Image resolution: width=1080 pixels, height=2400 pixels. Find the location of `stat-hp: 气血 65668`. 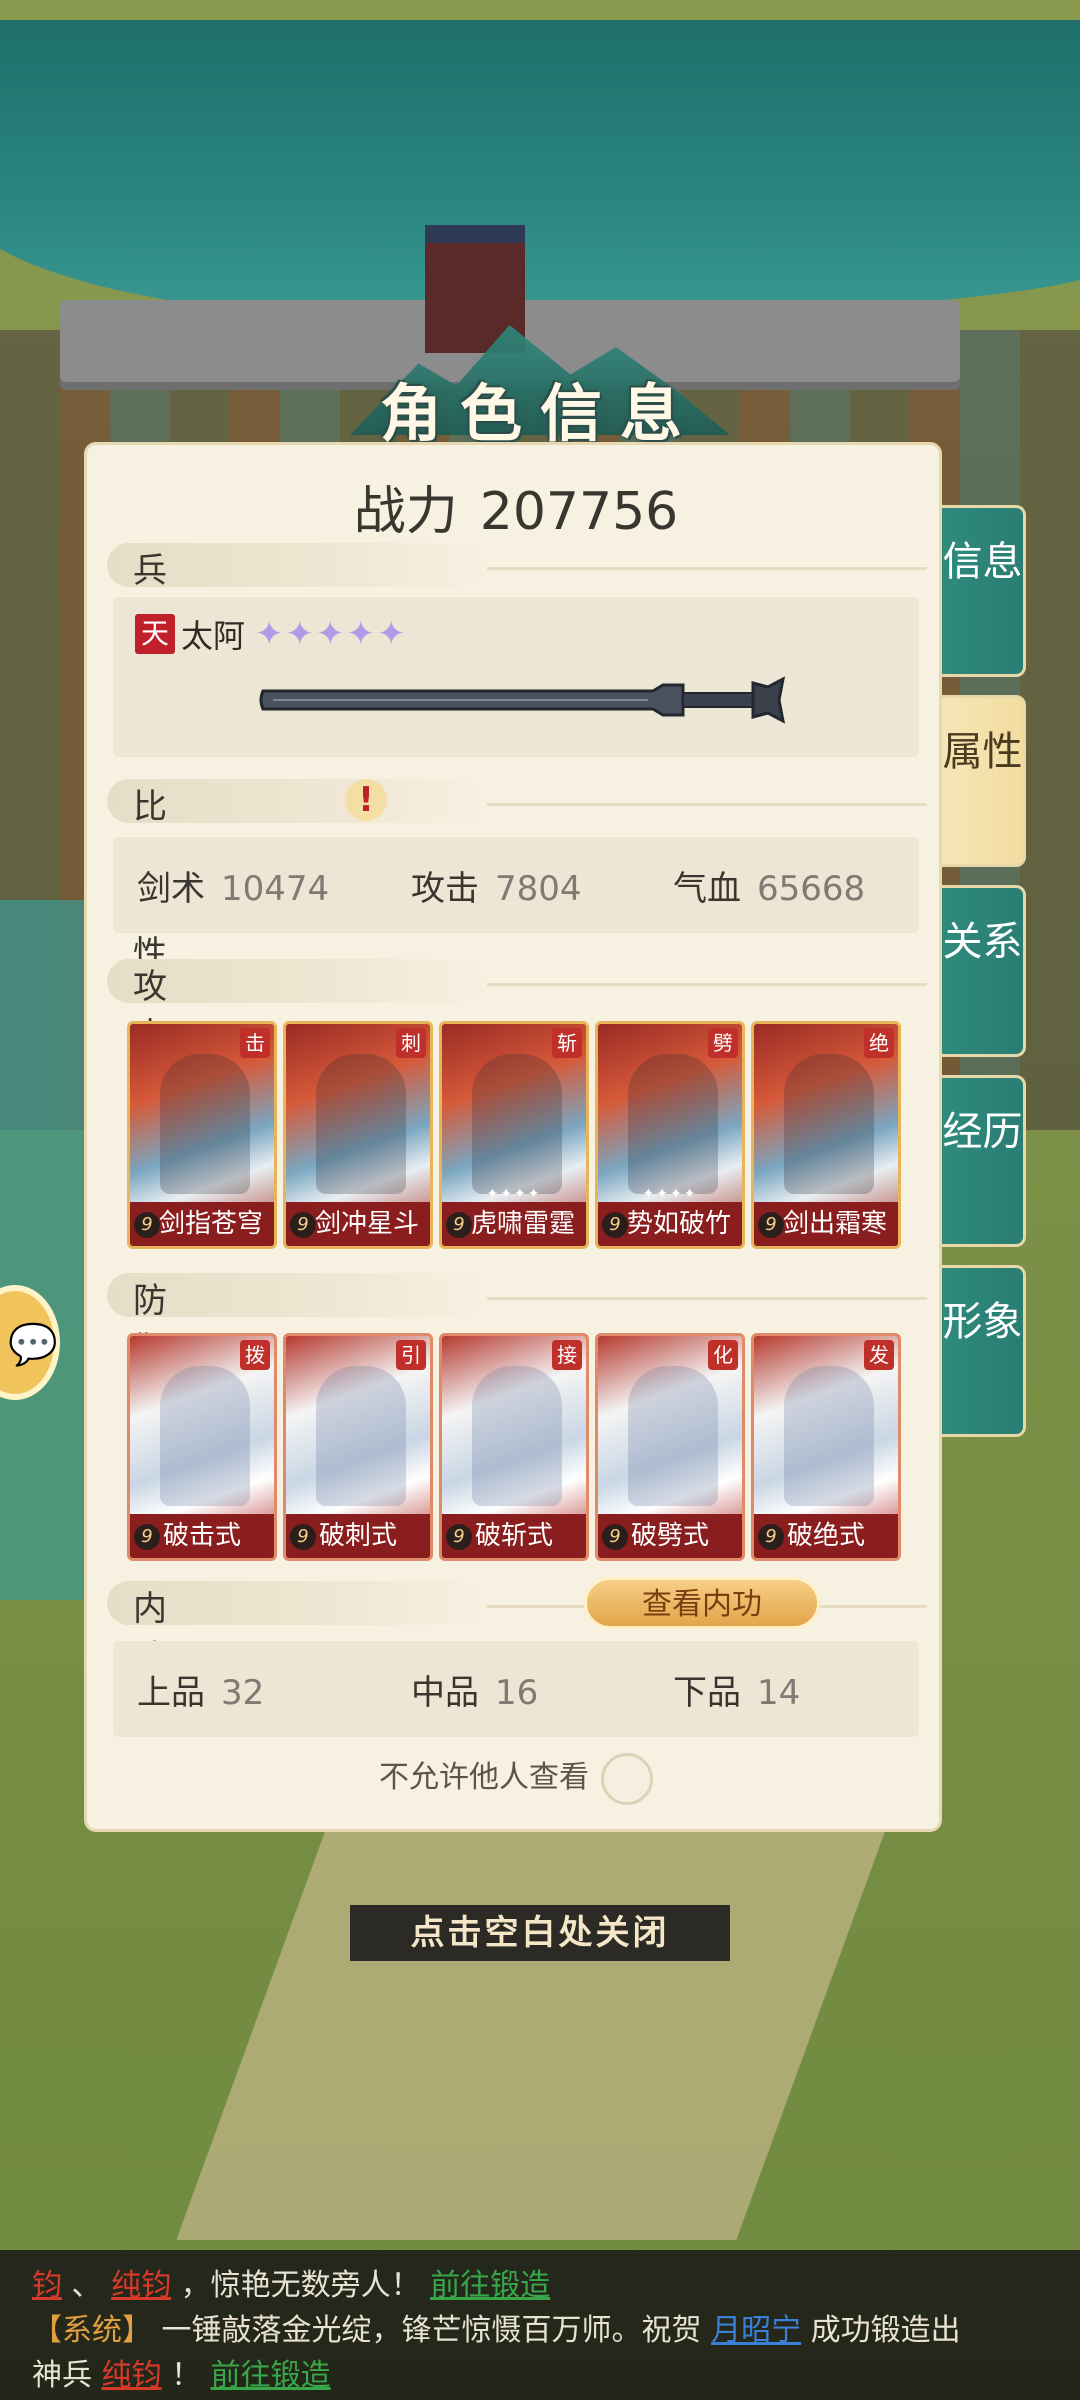

stat-hp: 气血 65668 is located at coordinates (769, 888).